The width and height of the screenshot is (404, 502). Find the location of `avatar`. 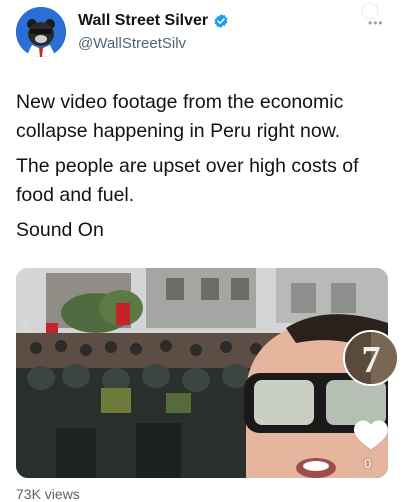

avatar is located at coordinates (41, 32).